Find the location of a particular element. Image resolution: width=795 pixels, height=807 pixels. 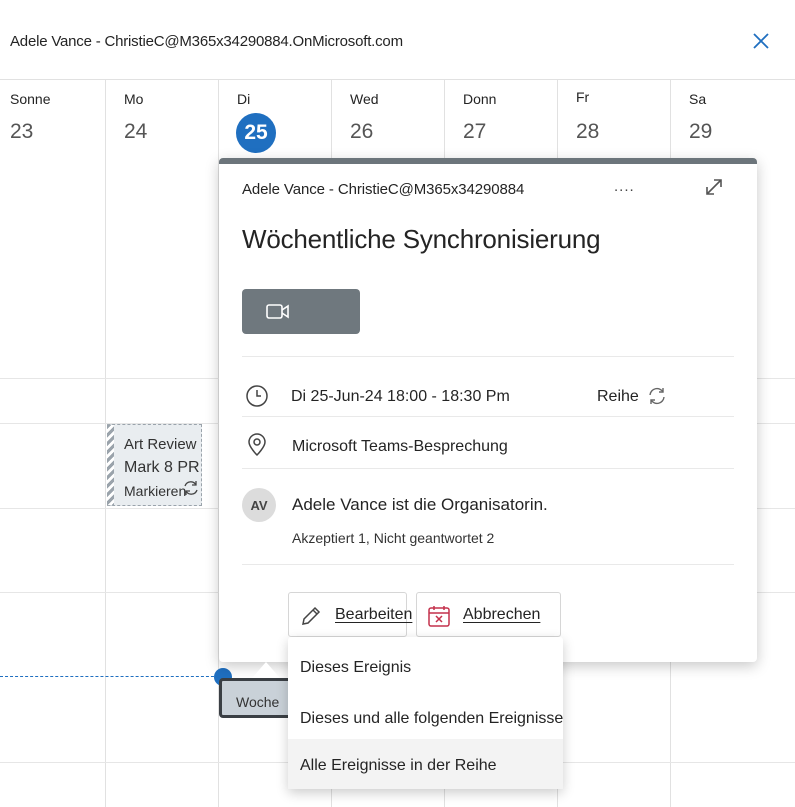

series-label: Reihe is located at coordinates (618, 396).